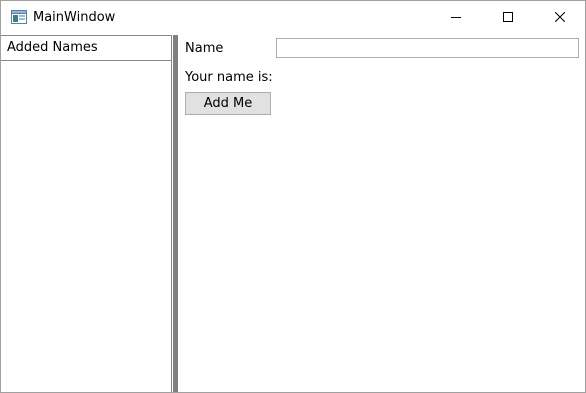 This screenshot has width=586, height=393. What do you see at coordinates (229, 77) in the screenshot?
I see `your-name-label: Your name is:` at bounding box center [229, 77].